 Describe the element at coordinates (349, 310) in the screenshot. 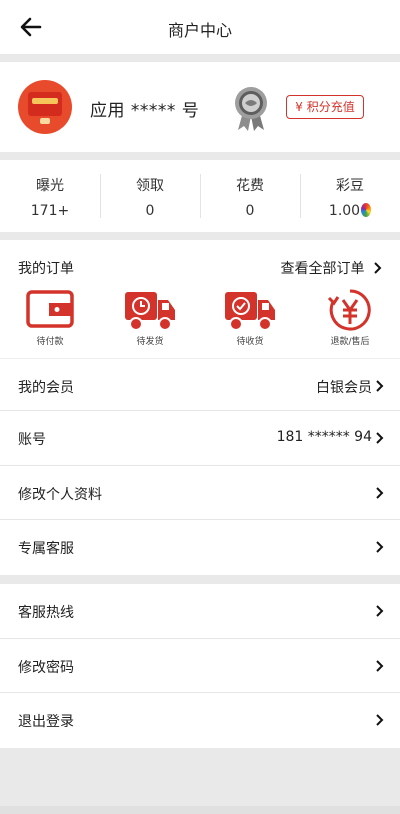

I see `refund-icon` at that location.